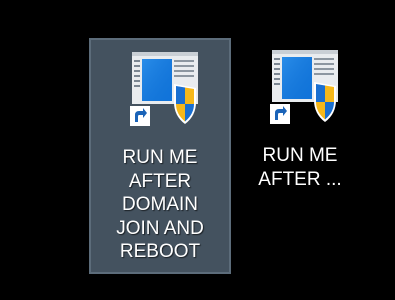  Describe the element at coordinates (160, 205) in the screenshot. I see `shortcut-label: RUN ME AFTER DOMAIN JOIN AND REBOOT` at that location.